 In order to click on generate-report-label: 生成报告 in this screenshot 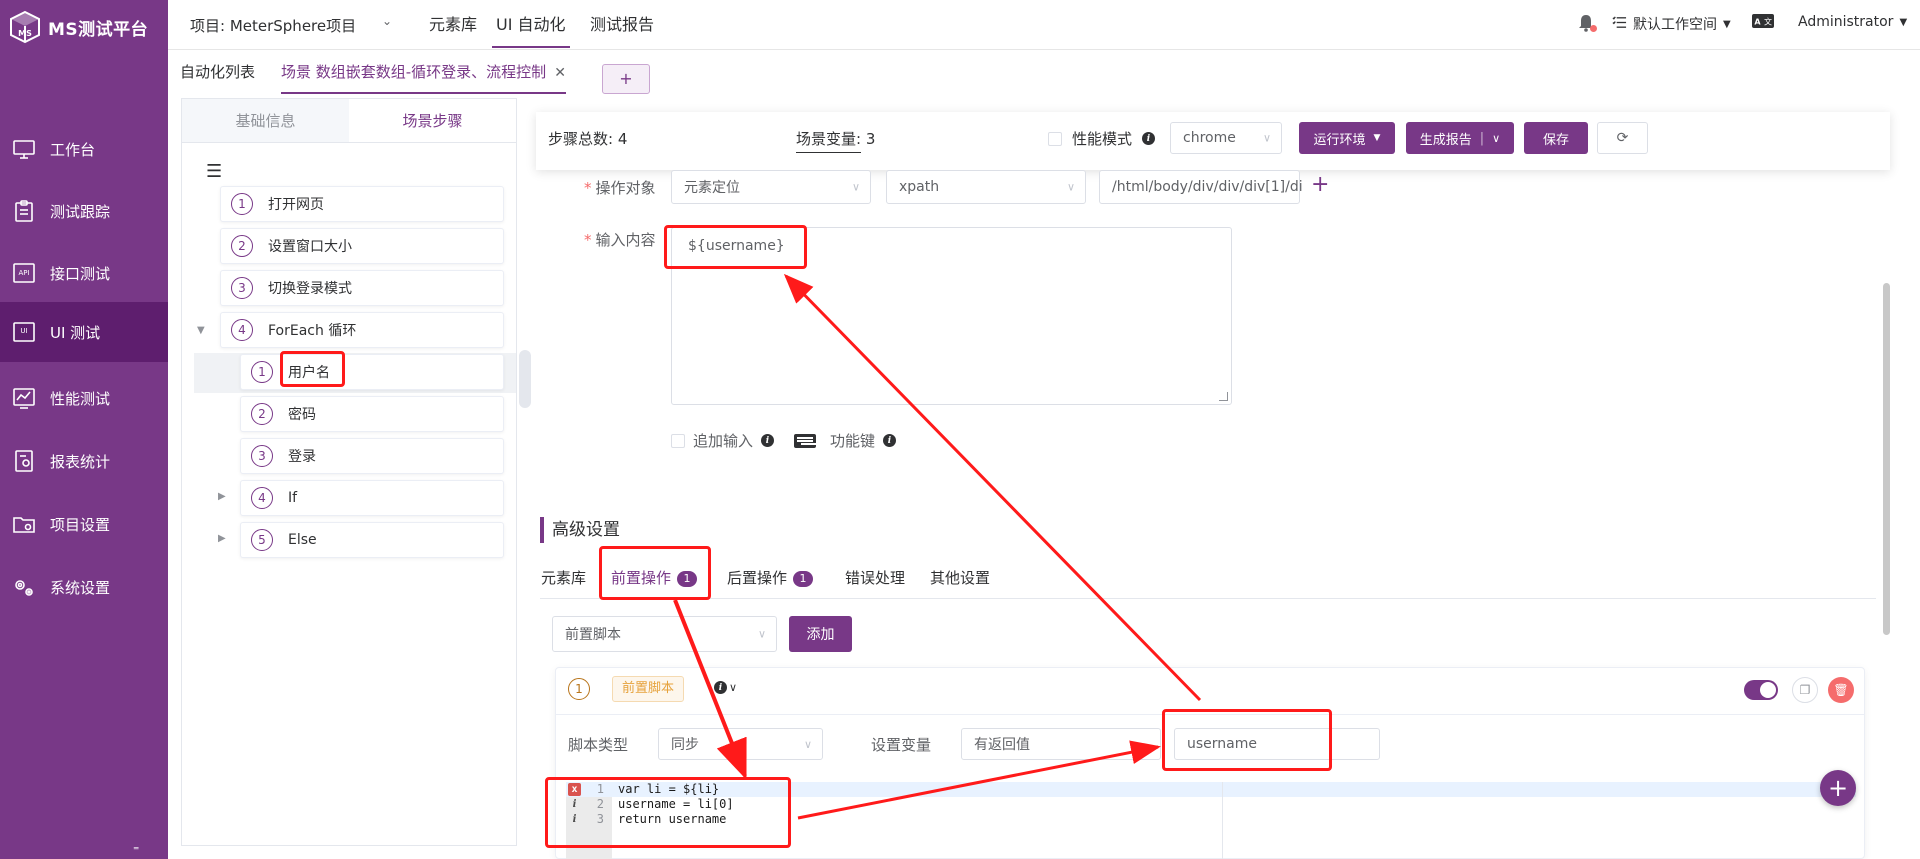, I will do `click(1445, 140)`.